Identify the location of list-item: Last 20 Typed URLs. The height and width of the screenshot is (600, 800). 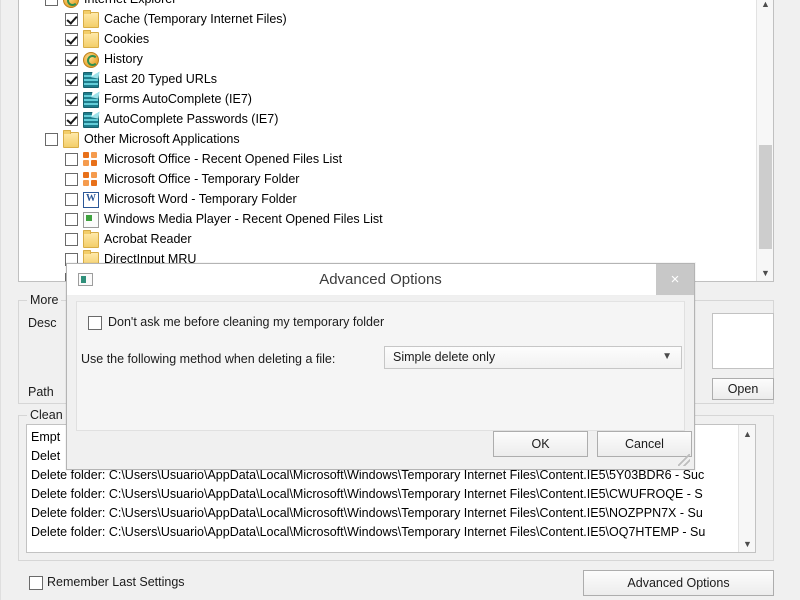
(387, 79).